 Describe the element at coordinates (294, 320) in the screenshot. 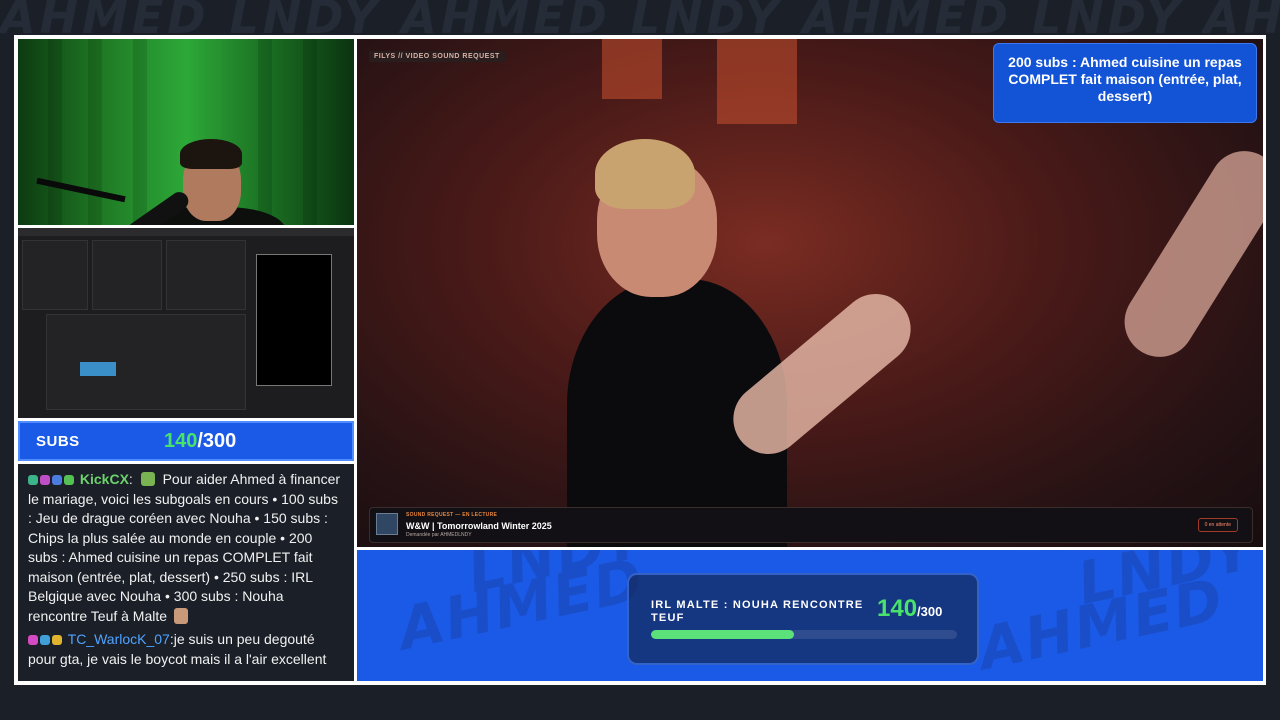

I see `editor-preview-monitor` at that location.